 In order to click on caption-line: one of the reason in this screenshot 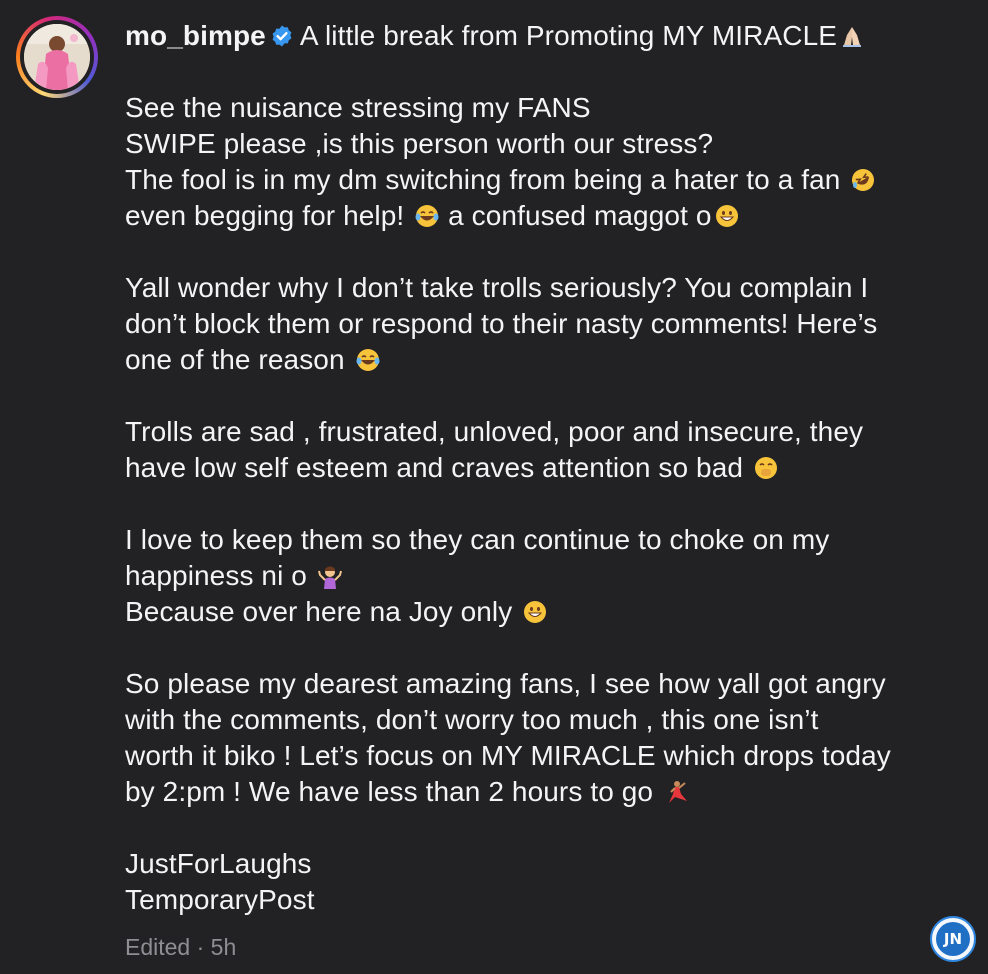, I will do `click(525, 360)`.